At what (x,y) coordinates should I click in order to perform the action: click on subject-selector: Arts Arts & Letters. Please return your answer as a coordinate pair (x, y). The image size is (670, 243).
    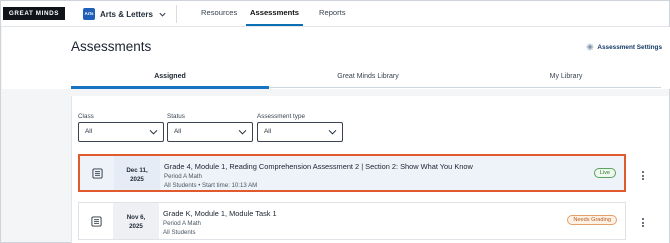
    Looking at the image, I should click on (125, 14).